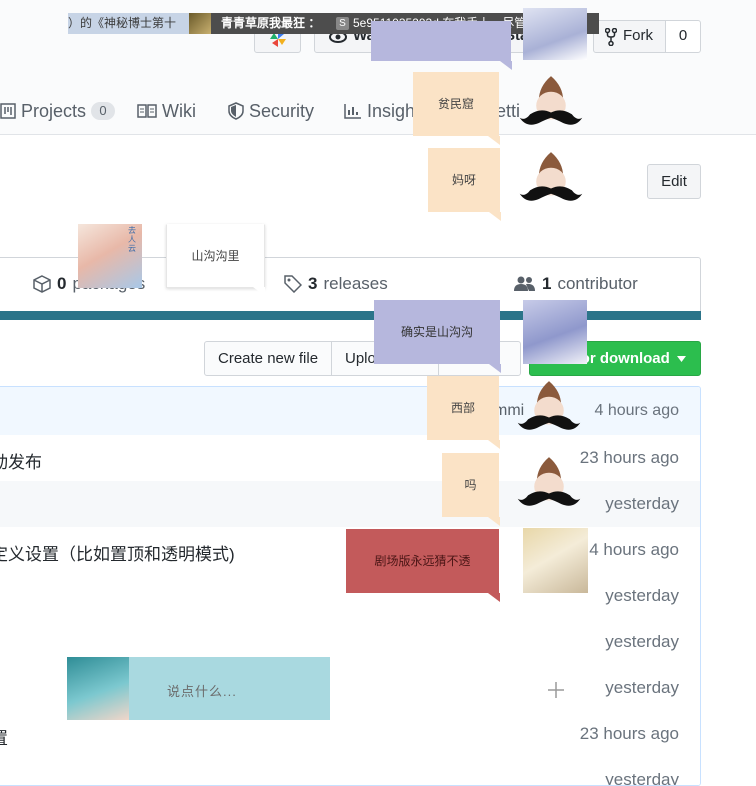 This screenshot has width=756, height=786. Describe the element at coordinates (98, 688) in the screenshot. I see `self-avatar` at that location.